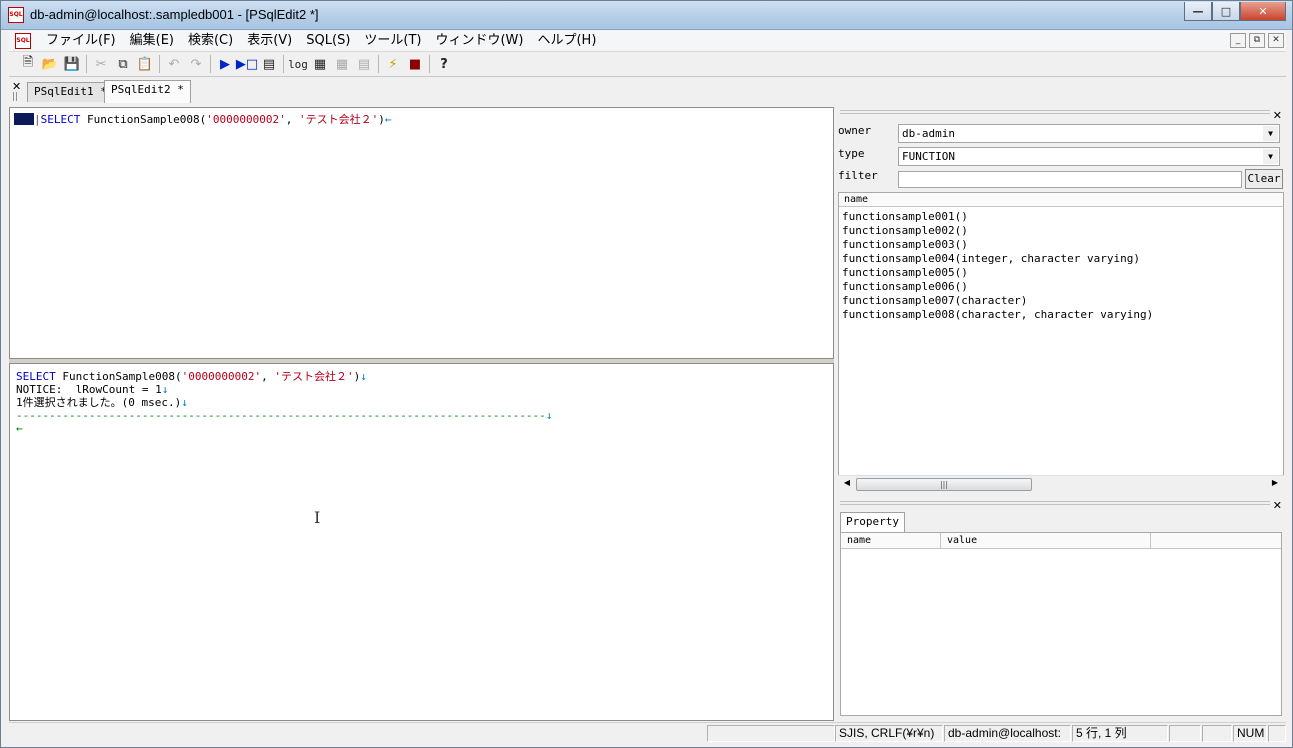 The image size is (1293, 748). Describe the element at coordinates (1062, 245) in the screenshot. I see `list-item: functionsample003()` at that location.